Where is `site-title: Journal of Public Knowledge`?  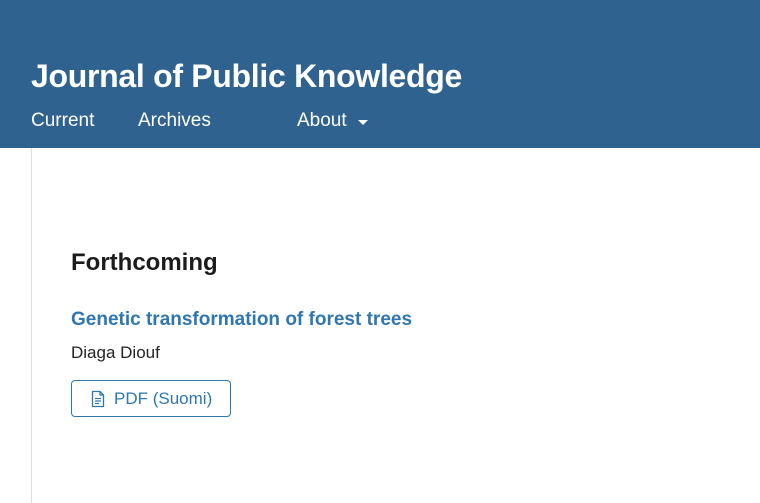 site-title: Journal of Public Knowledge is located at coordinates (246, 76).